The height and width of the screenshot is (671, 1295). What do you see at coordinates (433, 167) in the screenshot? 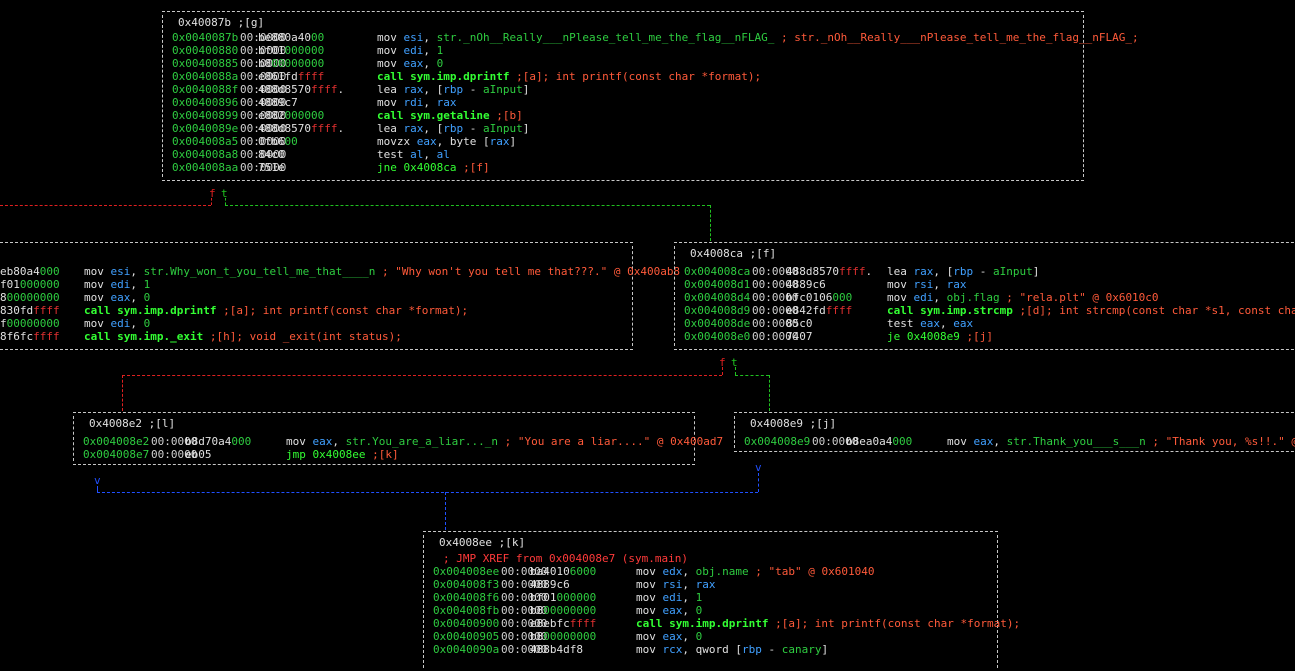
I see `instruction-text: jne 0x4008ca ;[f]` at bounding box center [433, 167].